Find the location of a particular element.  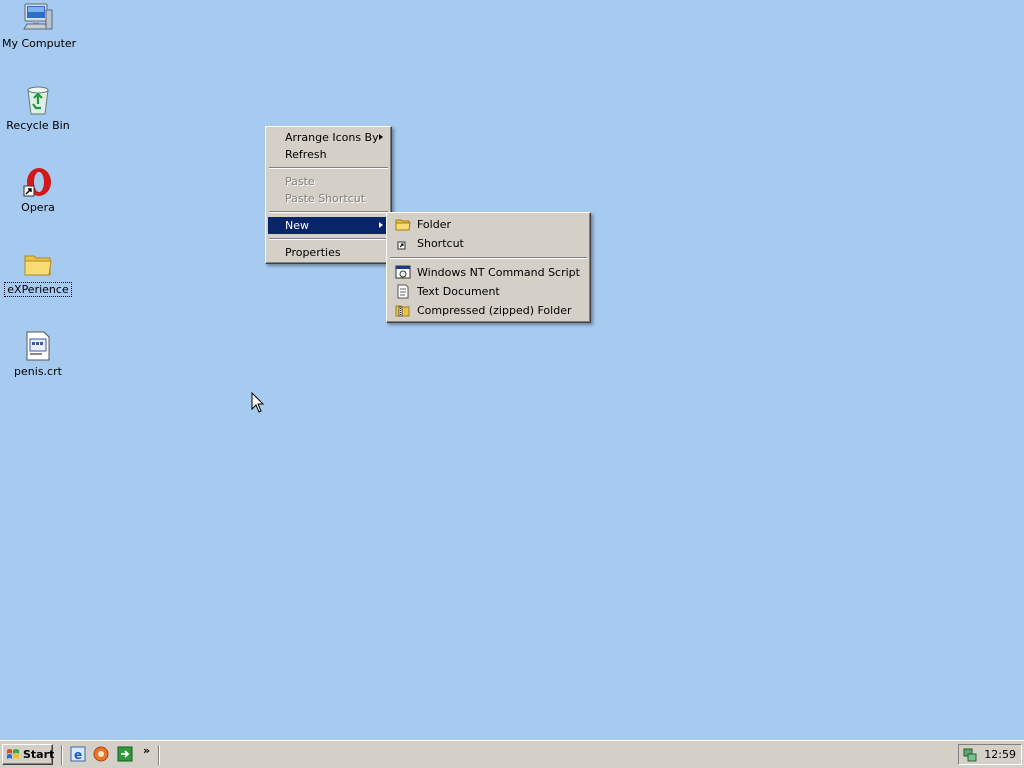

command-script-icon is located at coordinates (403, 272).